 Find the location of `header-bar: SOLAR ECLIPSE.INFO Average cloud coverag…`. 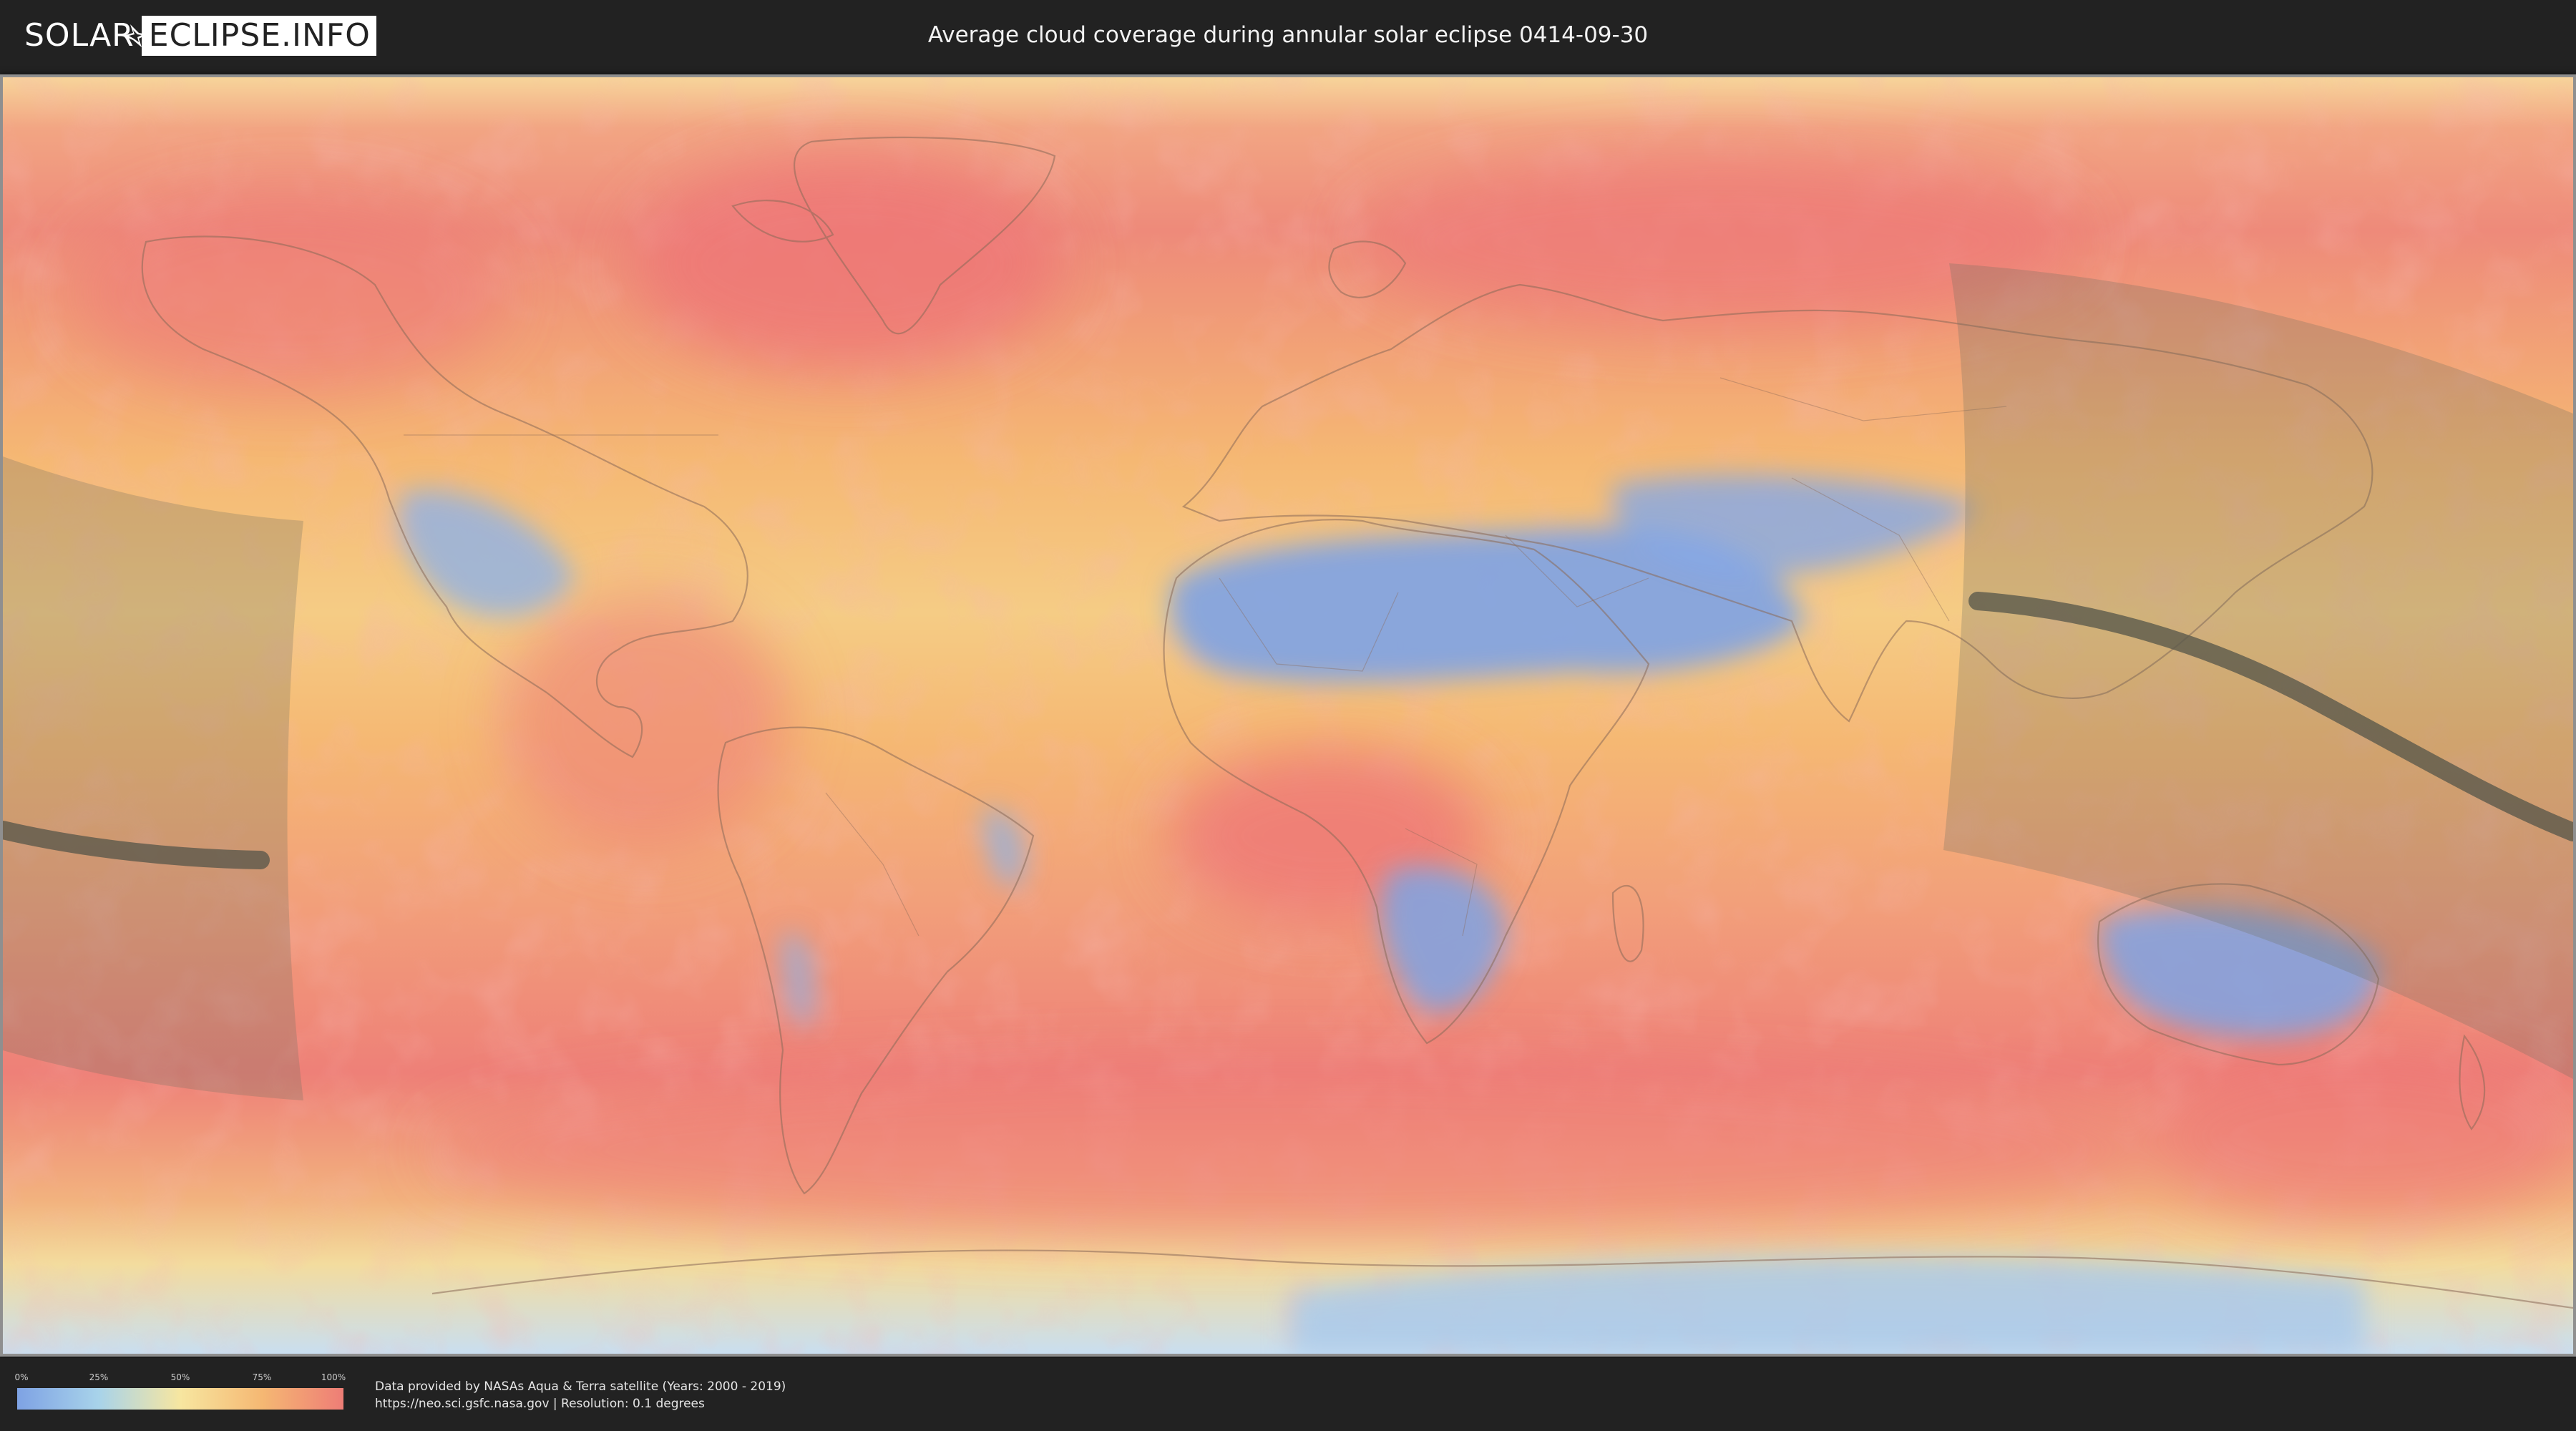

header-bar: SOLAR ECLIPSE.INFO Average cloud coverag… is located at coordinates (1288, 36).